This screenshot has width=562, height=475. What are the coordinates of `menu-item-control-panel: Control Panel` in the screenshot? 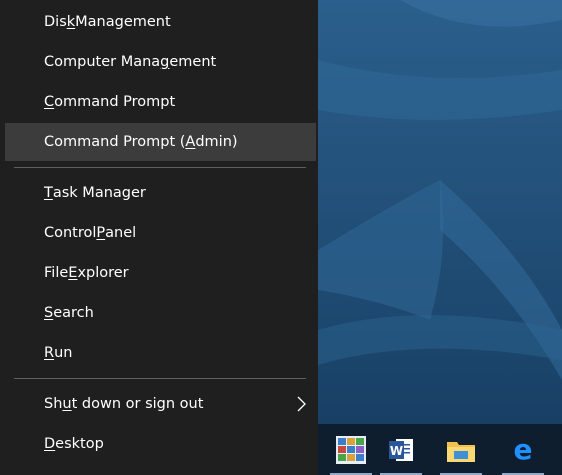 It's located at (160, 233).